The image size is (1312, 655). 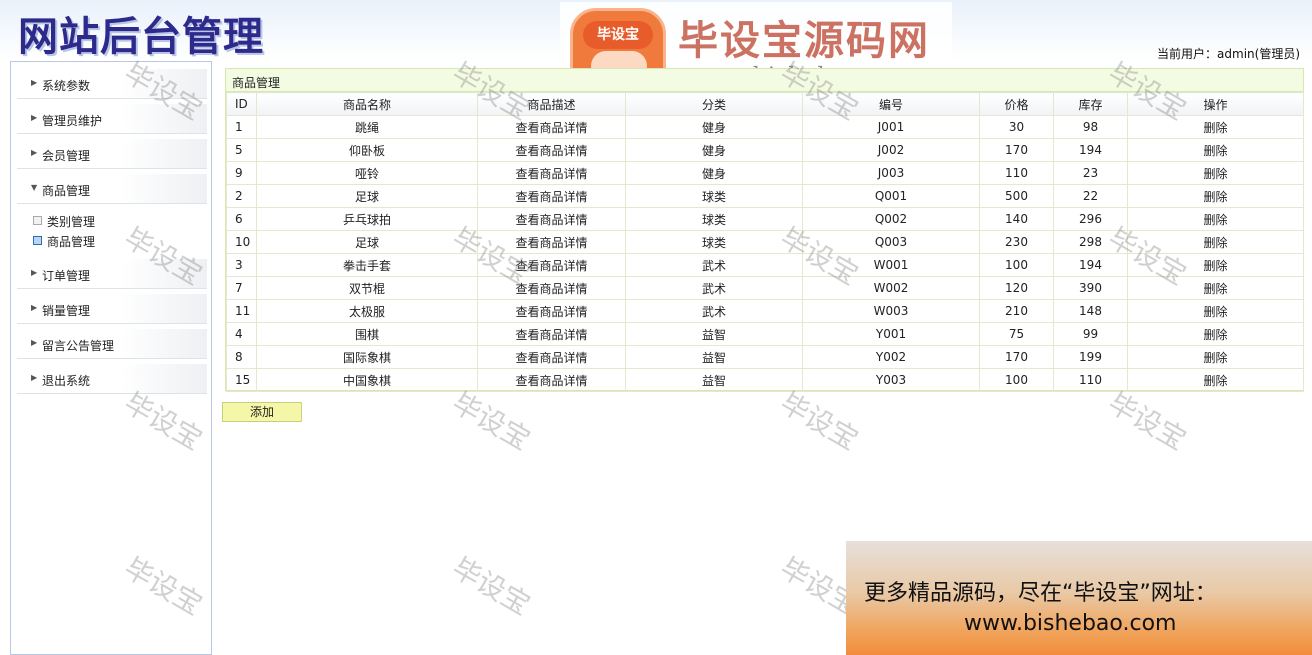 What do you see at coordinates (66, 311) in the screenshot?
I see `sidebar-item-label: 销量管理` at bounding box center [66, 311].